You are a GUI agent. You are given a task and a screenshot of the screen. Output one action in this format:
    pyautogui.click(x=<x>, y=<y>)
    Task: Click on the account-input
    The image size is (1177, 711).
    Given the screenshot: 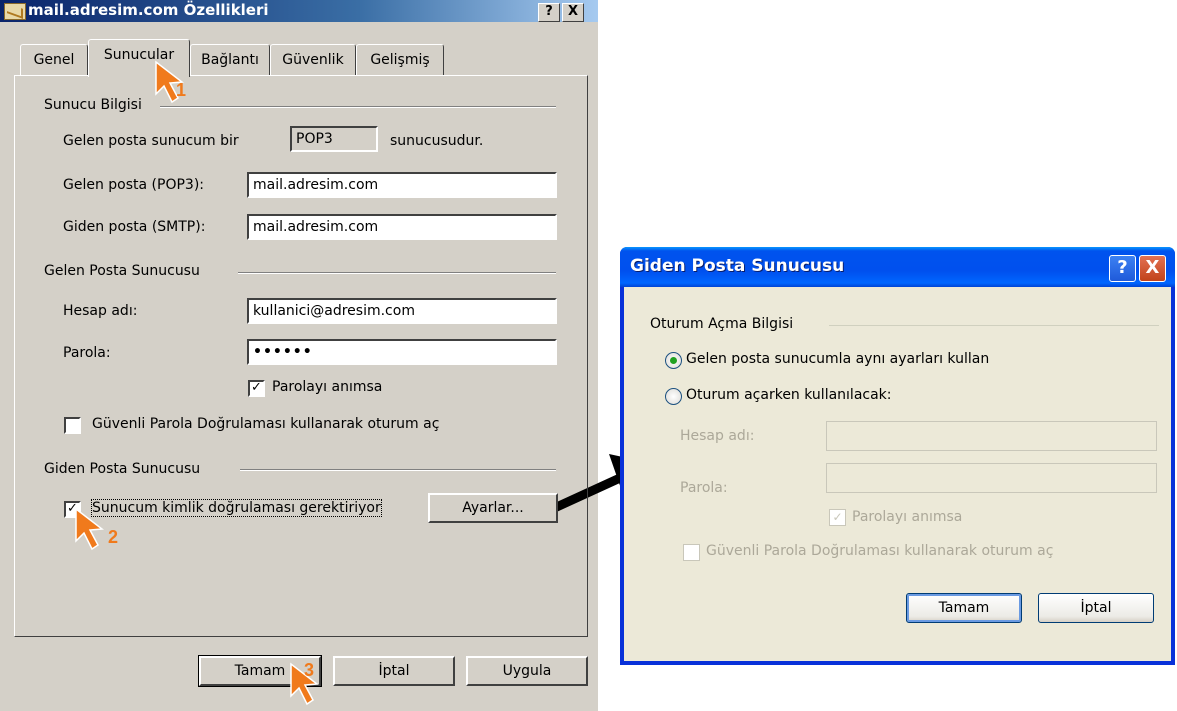 What is the action you would take?
    pyautogui.click(x=991, y=436)
    